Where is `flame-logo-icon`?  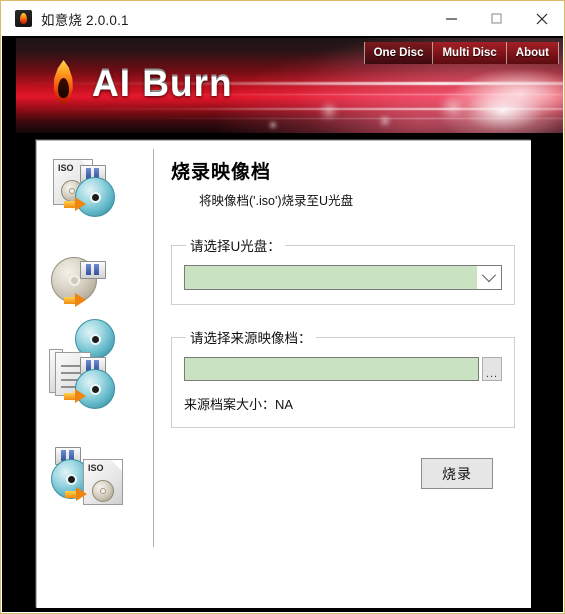 flame-logo-icon is located at coordinates (63, 83).